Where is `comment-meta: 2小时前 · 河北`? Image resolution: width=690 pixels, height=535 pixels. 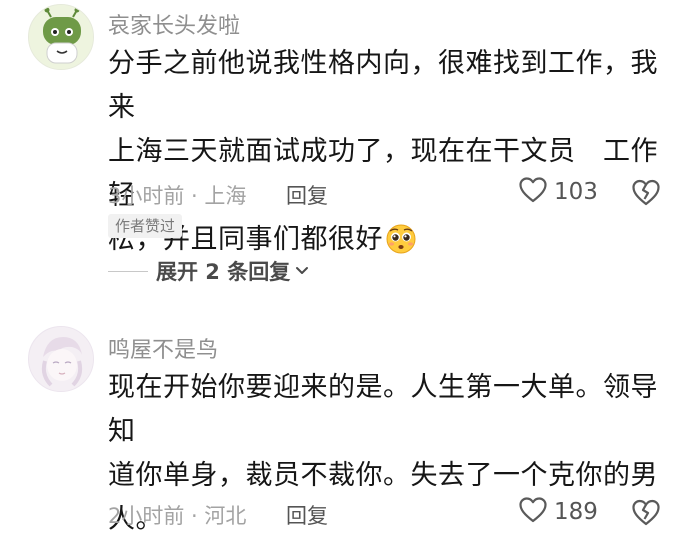 comment-meta: 2小时前 · 河北 is located at coordinates (177, 516).